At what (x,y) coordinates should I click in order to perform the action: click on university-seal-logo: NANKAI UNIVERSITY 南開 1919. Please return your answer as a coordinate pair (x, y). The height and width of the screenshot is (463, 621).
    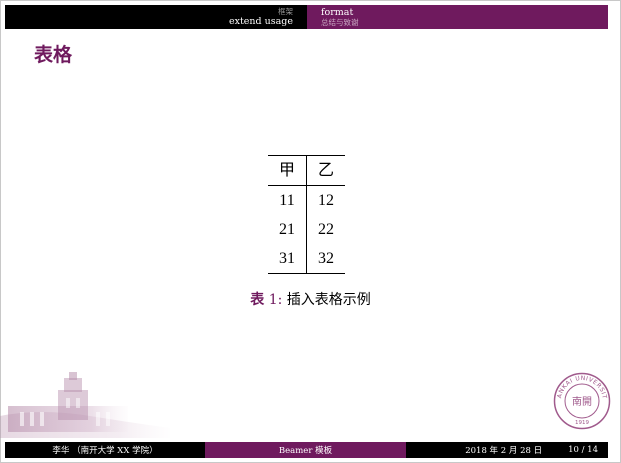
    Looking at the image, I should click on (582, 401).